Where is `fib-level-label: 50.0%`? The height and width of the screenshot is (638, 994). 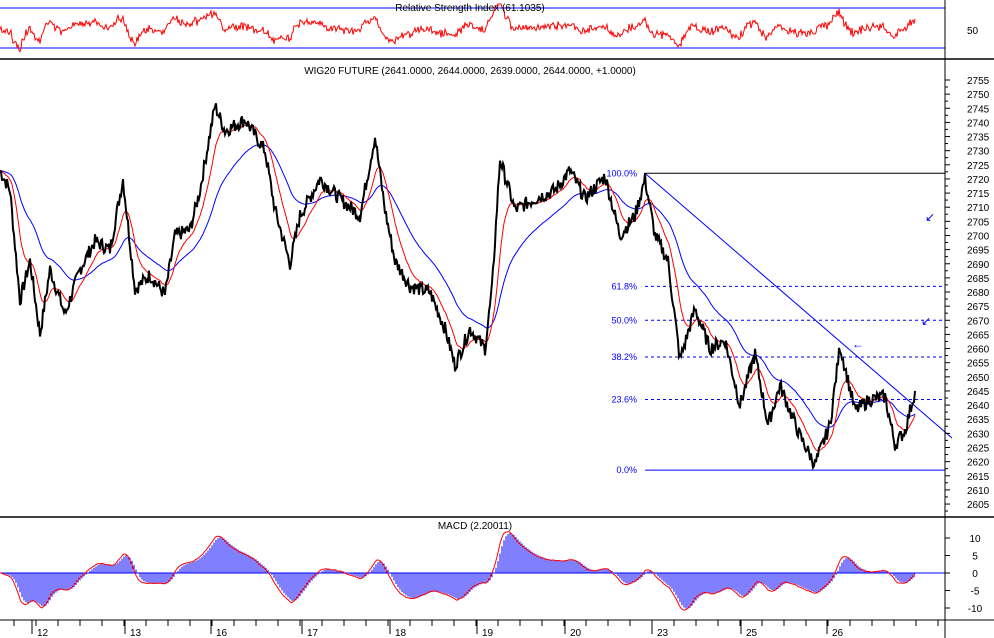 fib-level-label: 50.0% is located at coordinates (624, 320).